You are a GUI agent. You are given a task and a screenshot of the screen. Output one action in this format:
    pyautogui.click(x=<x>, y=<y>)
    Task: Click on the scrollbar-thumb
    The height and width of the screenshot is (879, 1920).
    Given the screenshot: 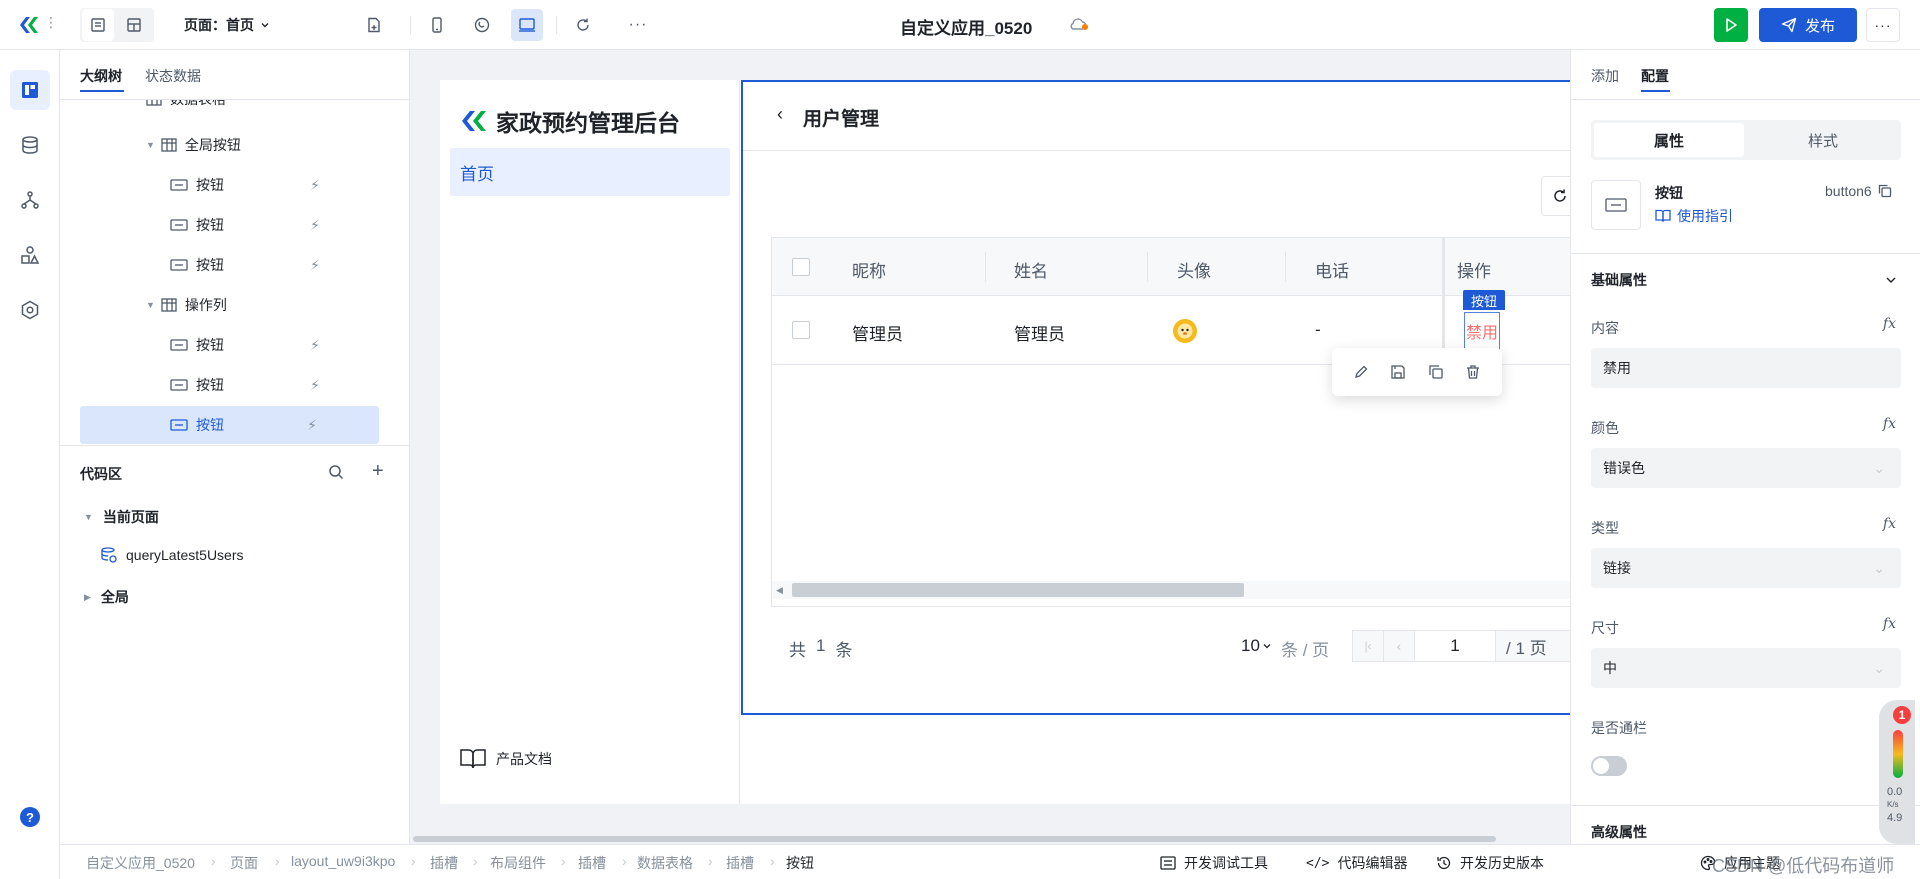 What is the action you would take?
    pyautogui.click(x=1018, y=590)
    